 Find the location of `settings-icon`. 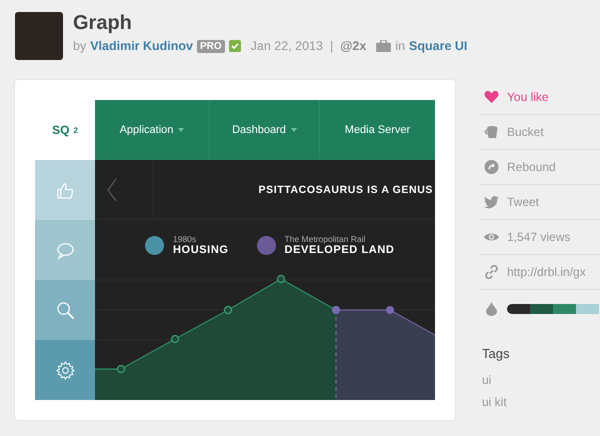

settings-icon is located at coordinates (65, 370).